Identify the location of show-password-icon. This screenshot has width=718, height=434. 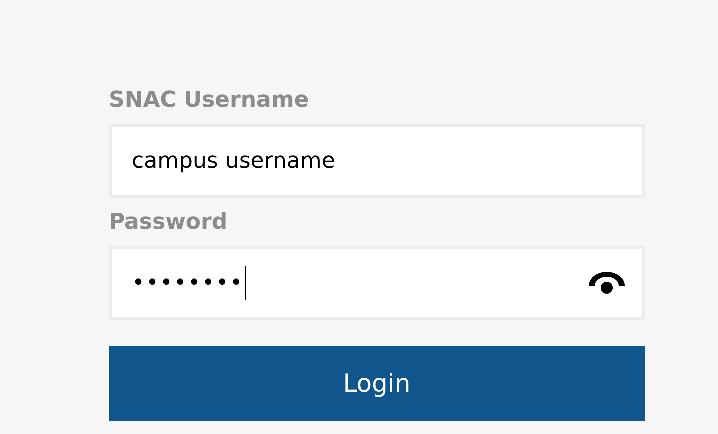
(607, 283).